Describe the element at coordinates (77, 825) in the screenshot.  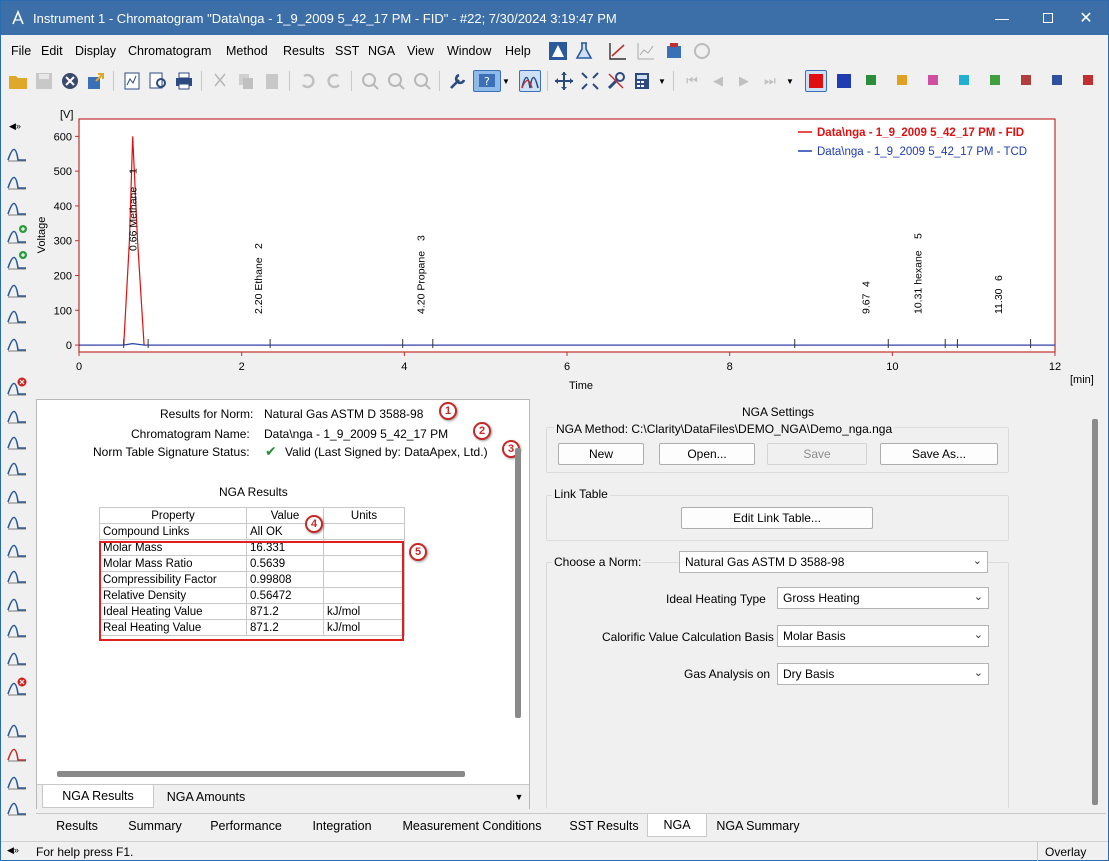
I see `tab-results: Results` at that location.